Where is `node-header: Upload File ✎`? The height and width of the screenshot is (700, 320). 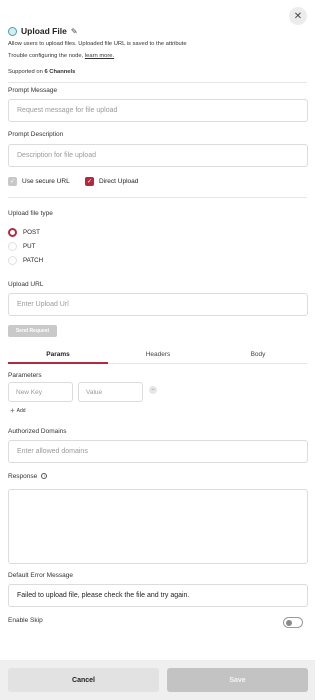 node-header: Upload File ✎ is located at coordinates (43, 31).